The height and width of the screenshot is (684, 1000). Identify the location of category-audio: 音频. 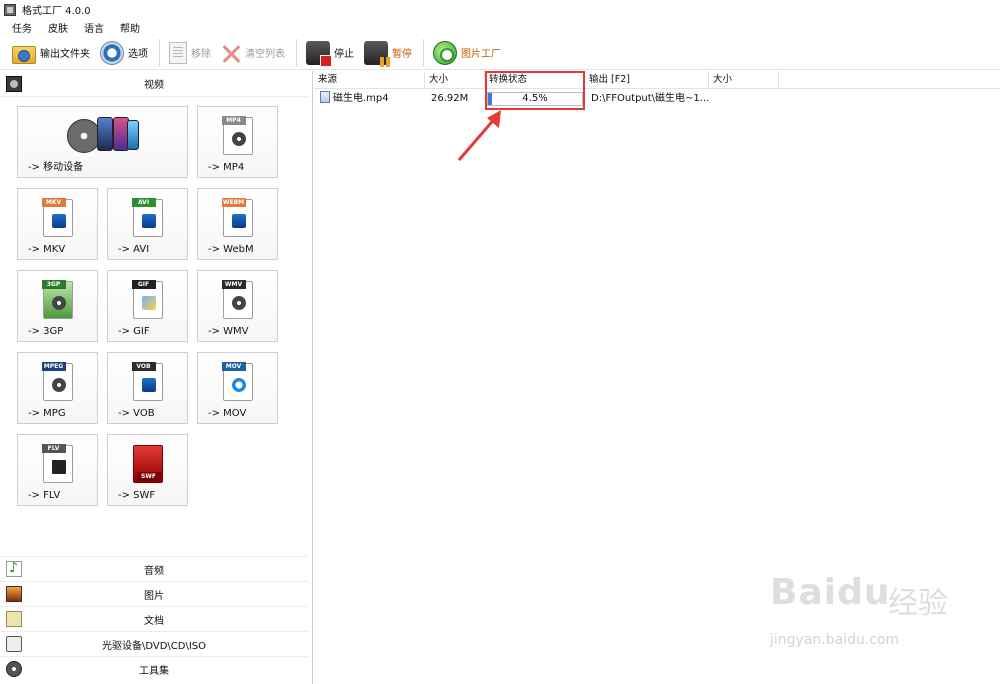
(154, 568).